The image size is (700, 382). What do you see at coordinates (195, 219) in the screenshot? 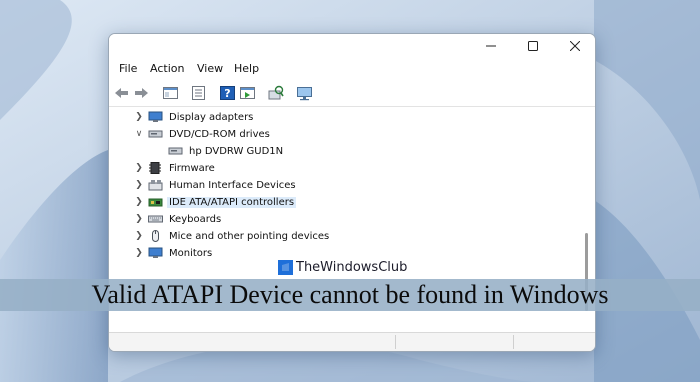
I see `tree-item-label: Keyboards` at bounding box center [195, 219].